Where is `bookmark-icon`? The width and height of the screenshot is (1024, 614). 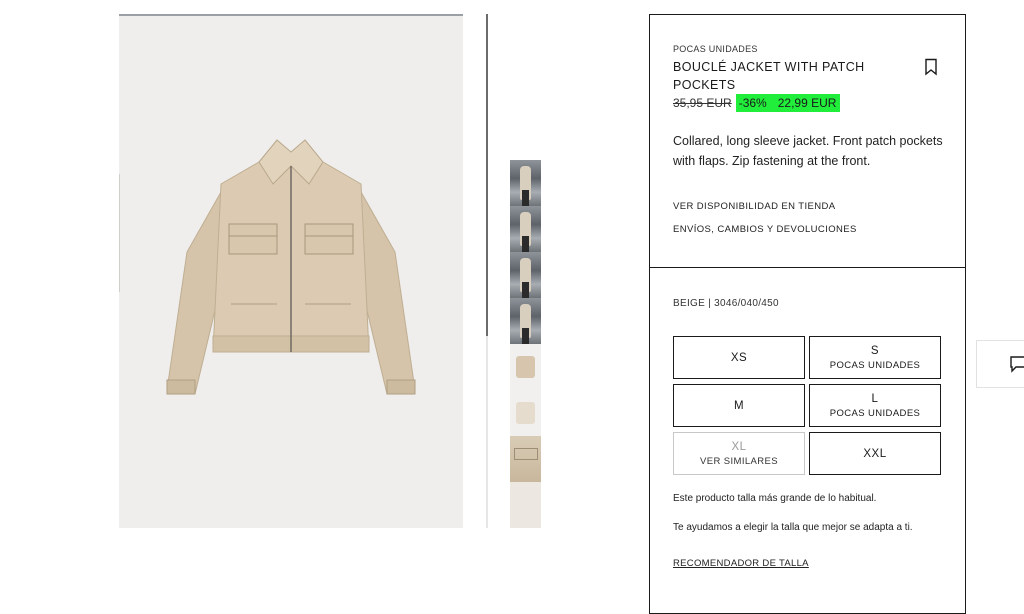
bookmark-icon is located at coordinates (931, 67).